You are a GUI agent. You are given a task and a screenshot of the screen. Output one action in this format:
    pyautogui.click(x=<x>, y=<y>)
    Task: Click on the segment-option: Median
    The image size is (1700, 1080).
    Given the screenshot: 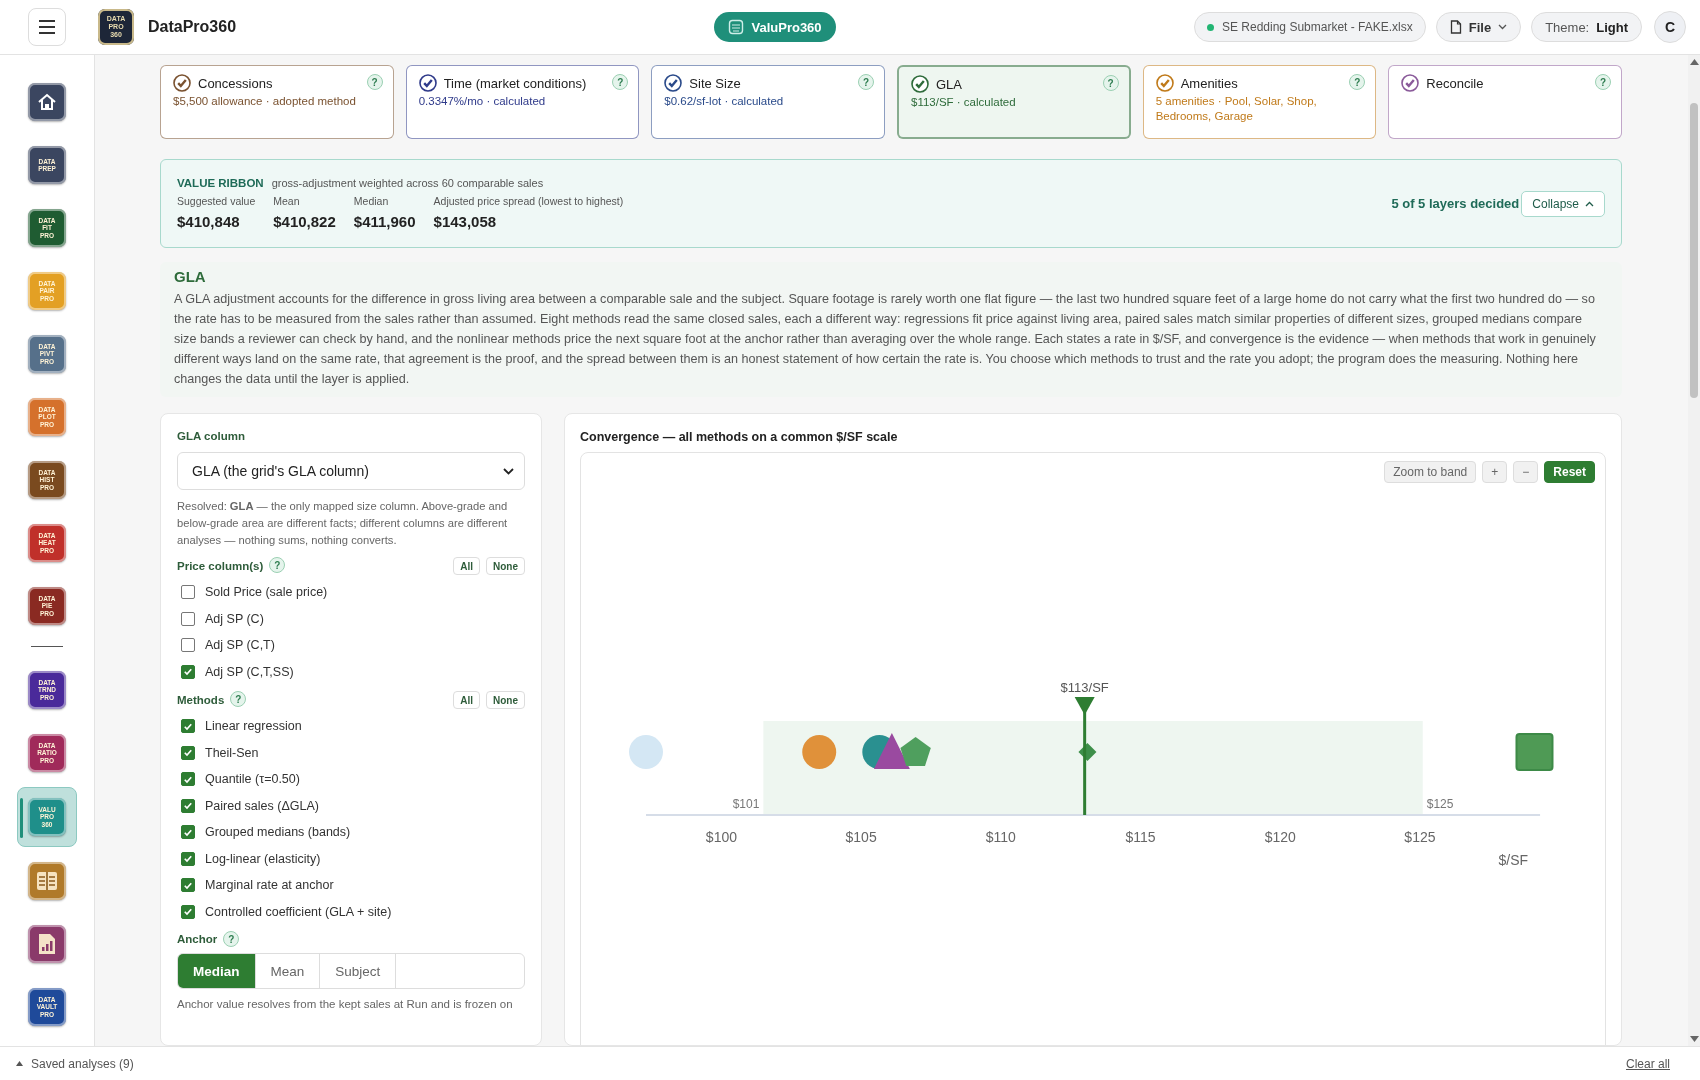 What is the action you would take?
    pyautogui.click(x=217, y=971)
    